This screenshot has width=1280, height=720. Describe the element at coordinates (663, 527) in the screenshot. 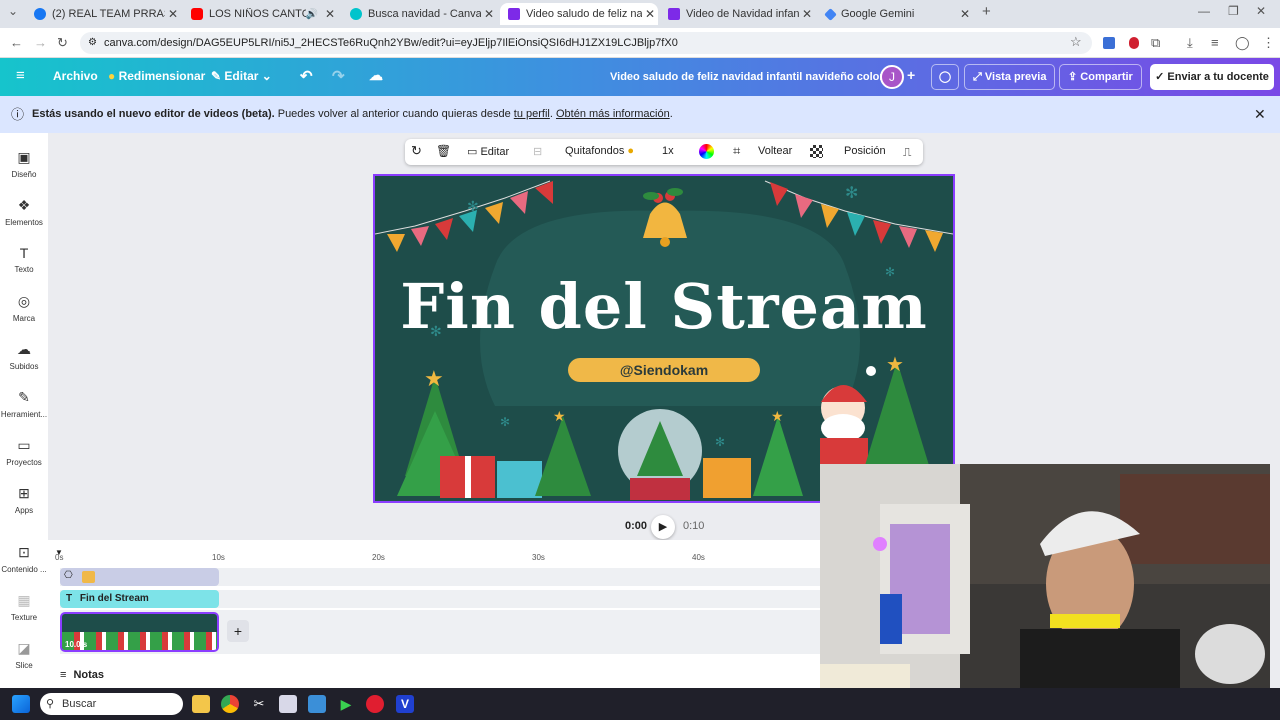

I see `play-button: ▶` at that location.